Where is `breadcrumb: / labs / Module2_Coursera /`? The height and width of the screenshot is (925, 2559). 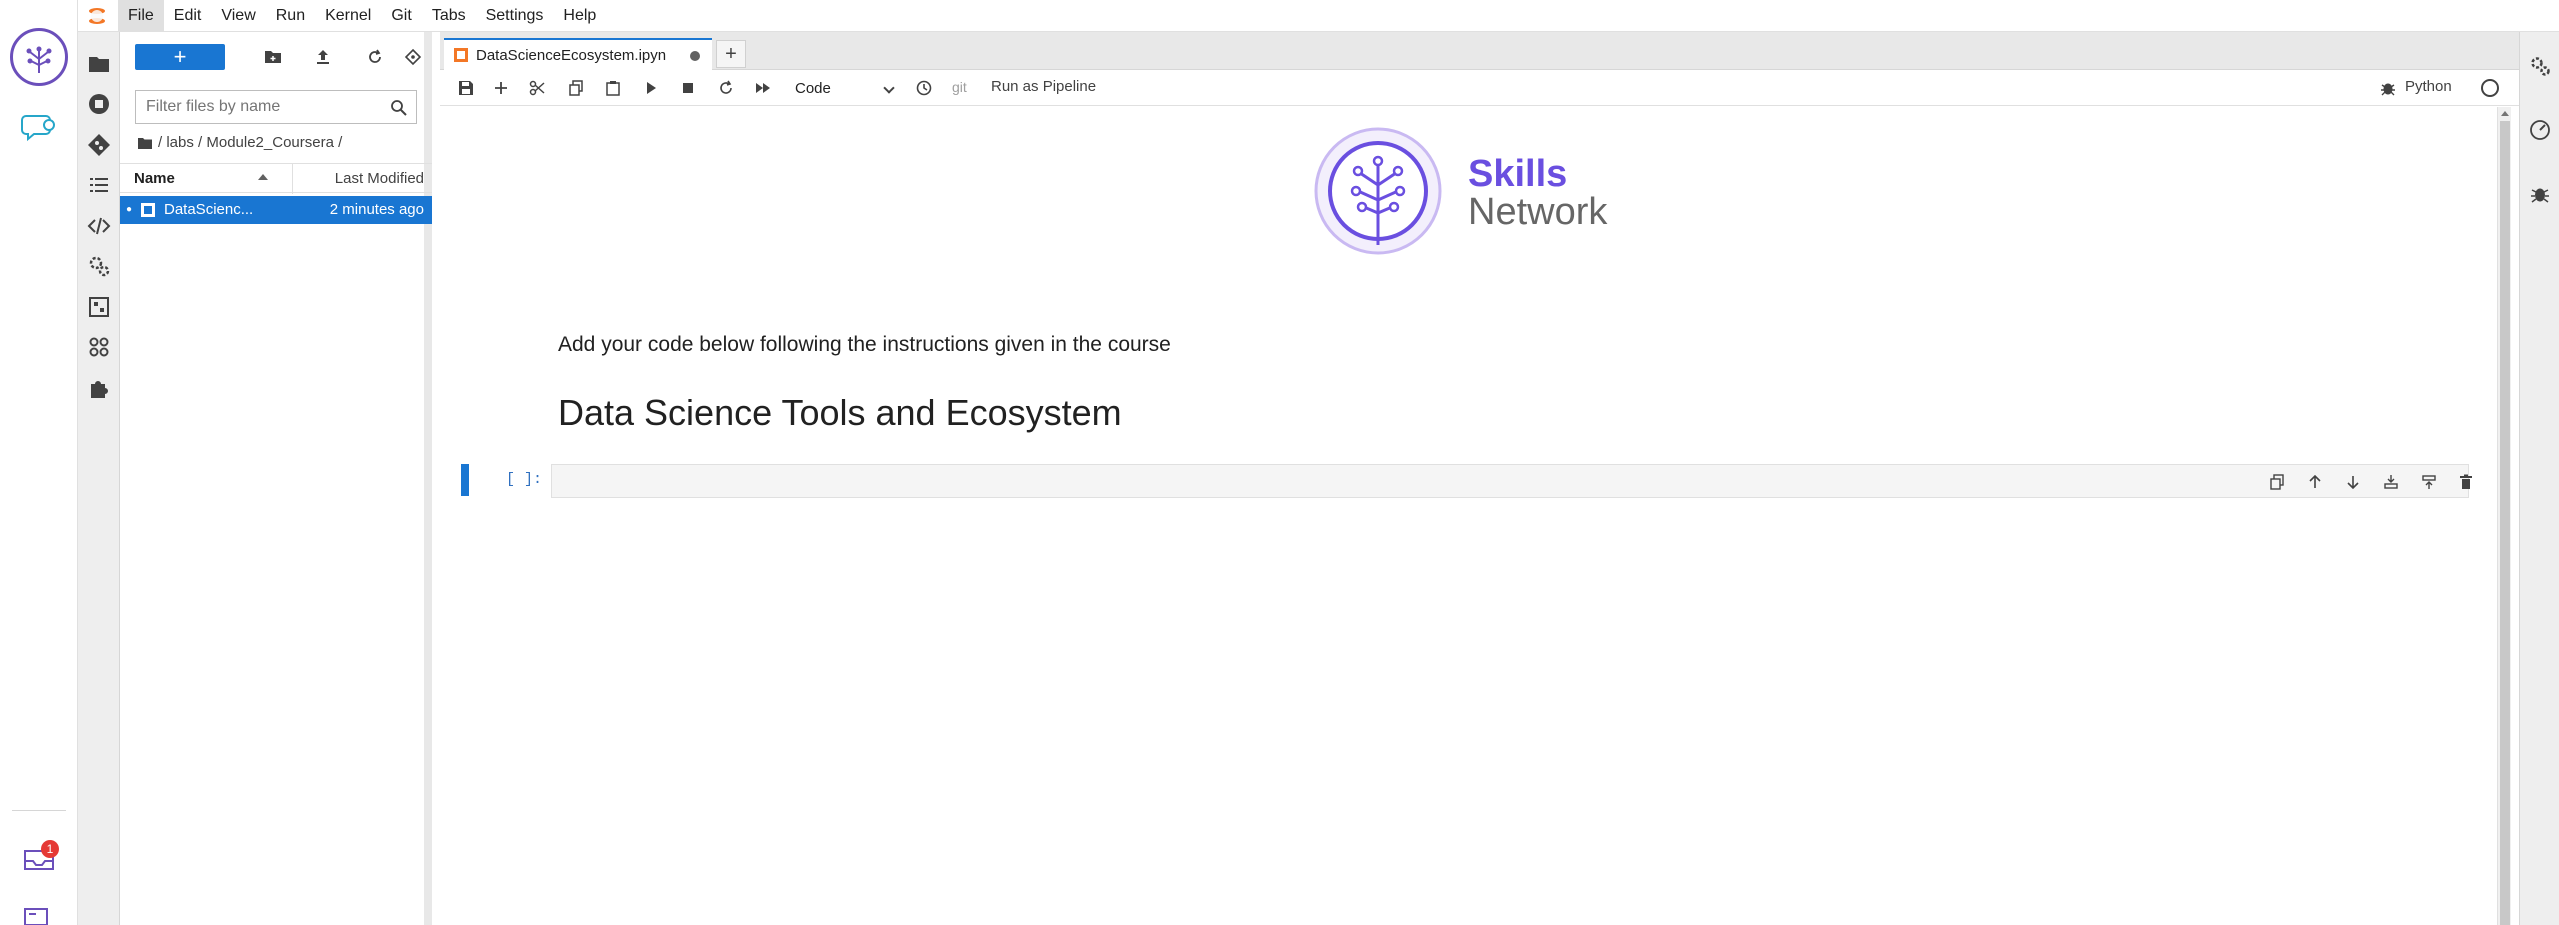
breadcrumb: / labs / Module2_Coursera / is located at coordinates (240, 142).